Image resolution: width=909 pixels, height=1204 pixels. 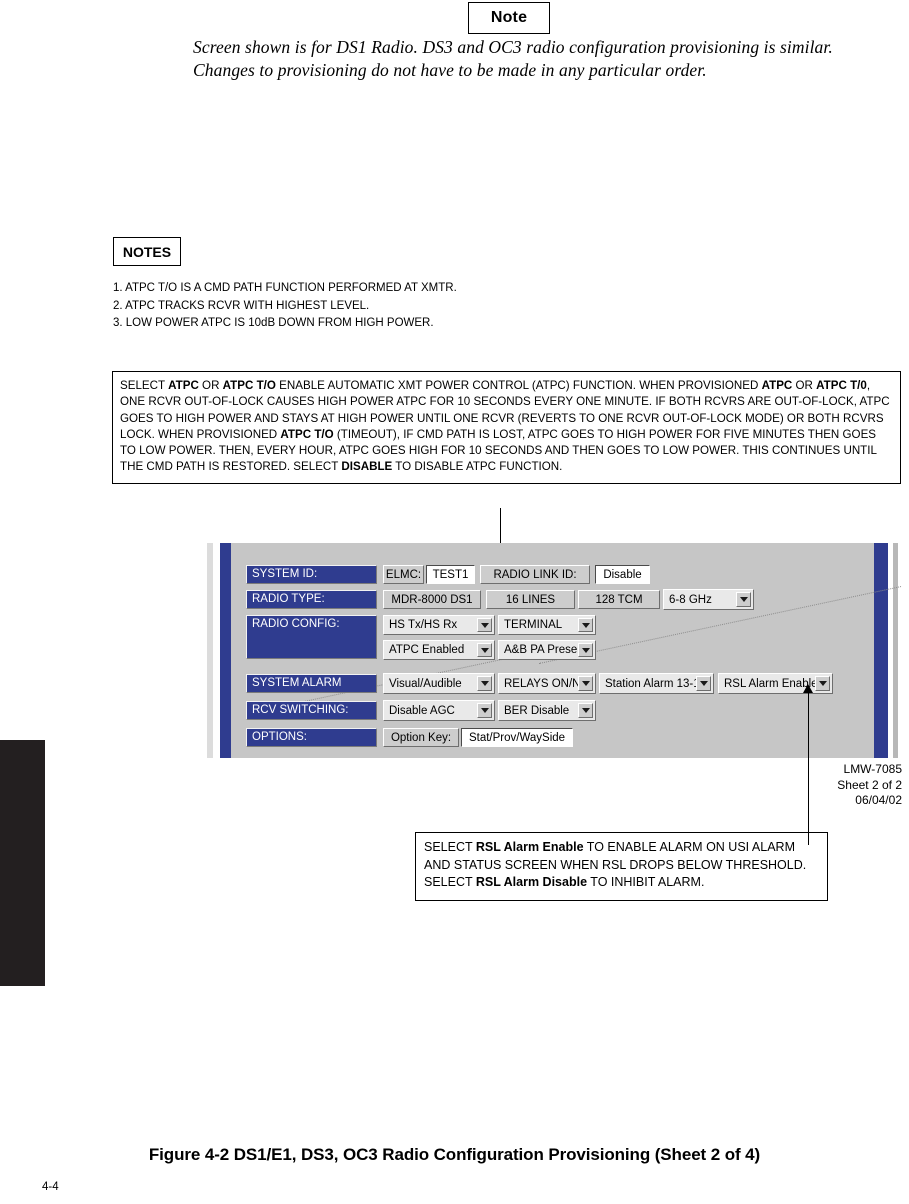 I want to click on system-alarm-mode-text: Visual/Audible, so click(x=425, y=683).